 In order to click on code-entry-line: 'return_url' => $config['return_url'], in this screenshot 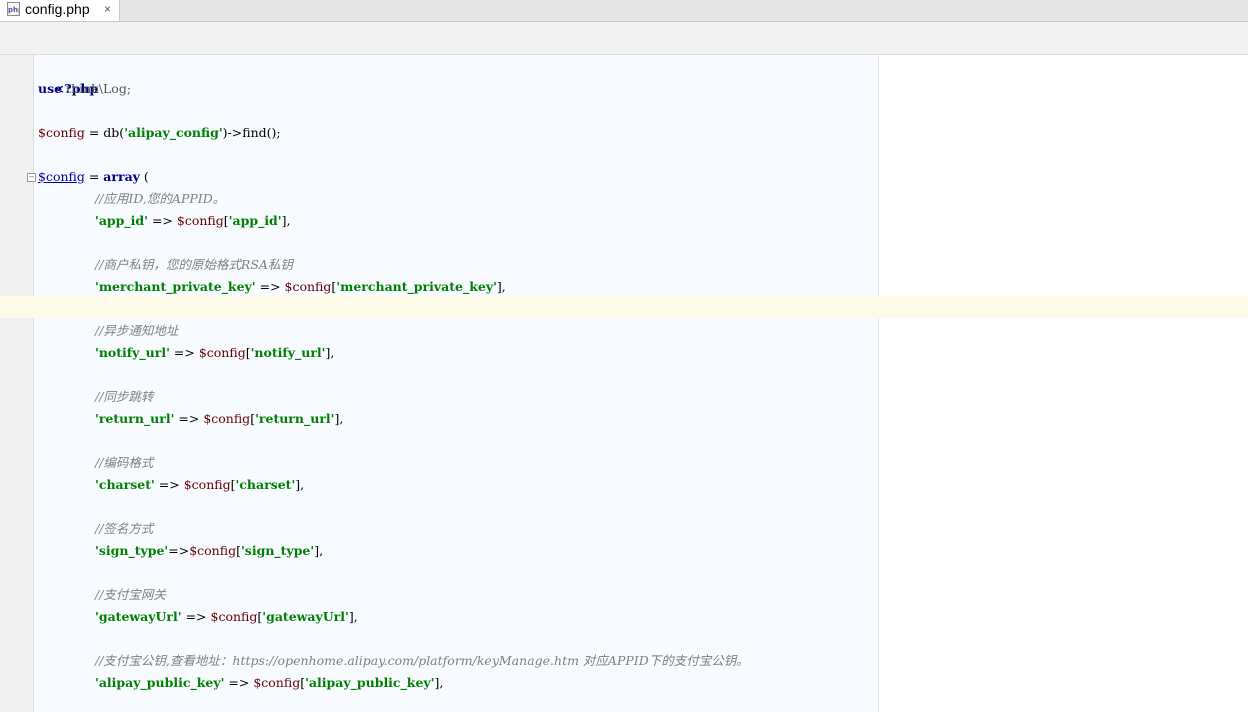, I will do `click(219, 419)`.